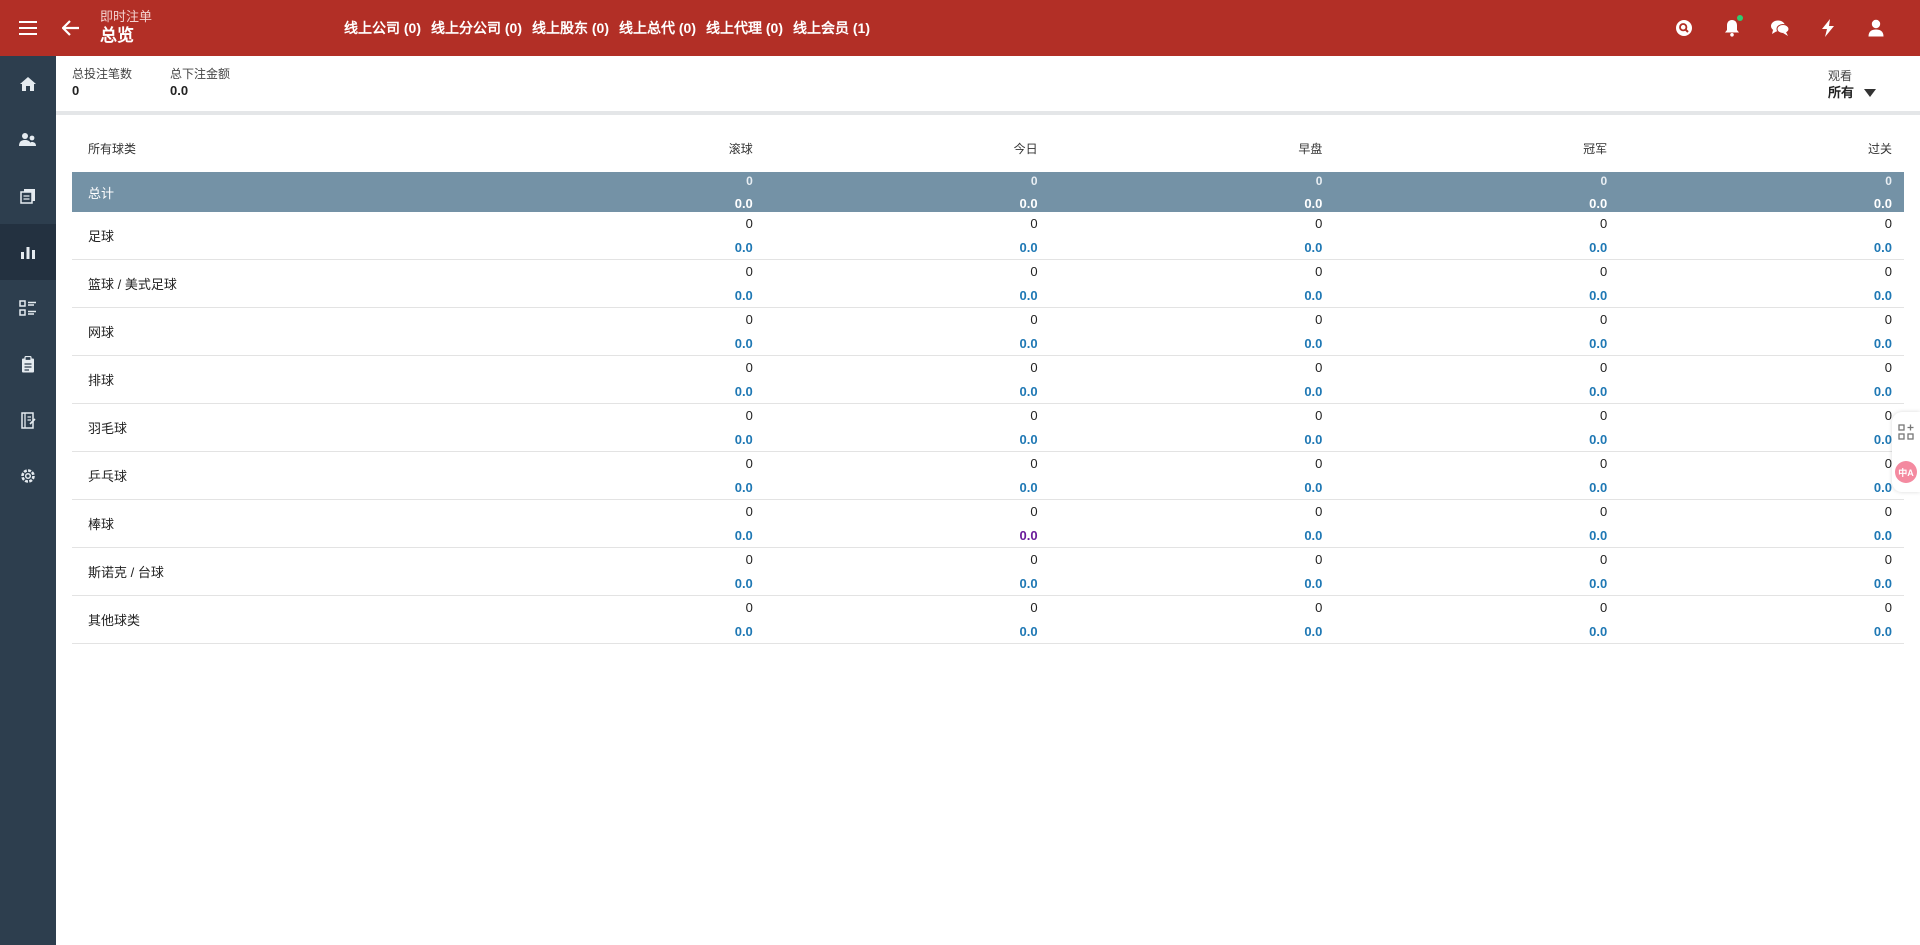  I want to click on report-icon, so click(28, 420).